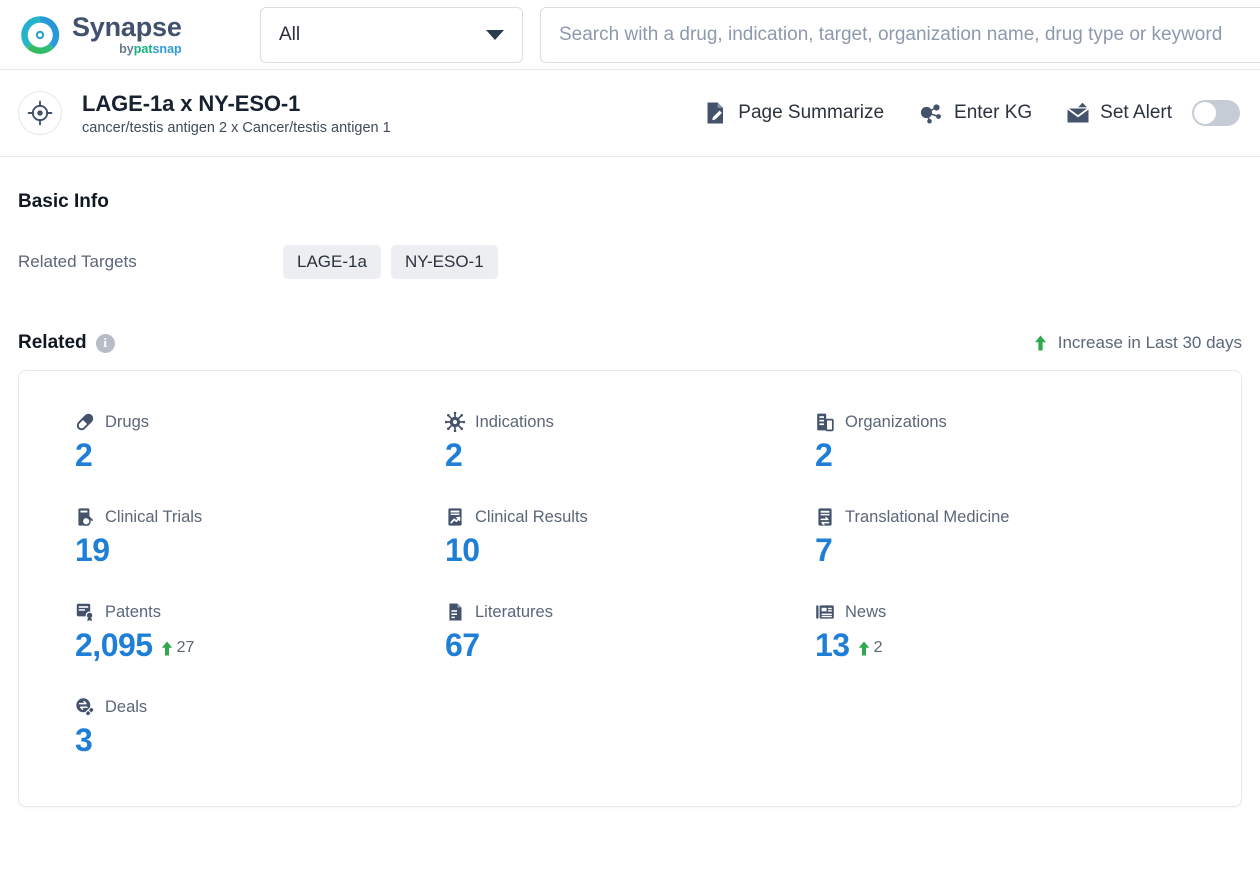 The height and width of the screenshot is (888, 1260). I want to click on virus-icon, so click(455, 422).